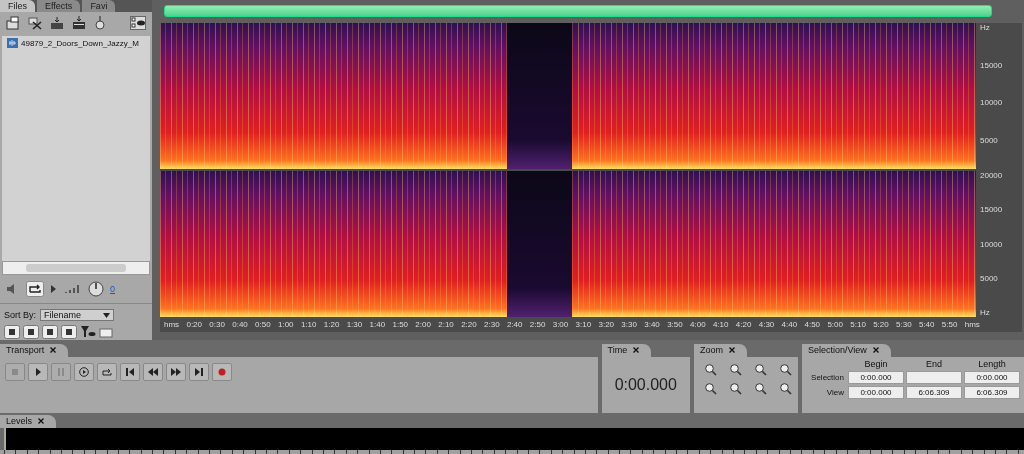 The image size is (1024, 454). I want to click on panel-tab: Time, so click(626, 350).